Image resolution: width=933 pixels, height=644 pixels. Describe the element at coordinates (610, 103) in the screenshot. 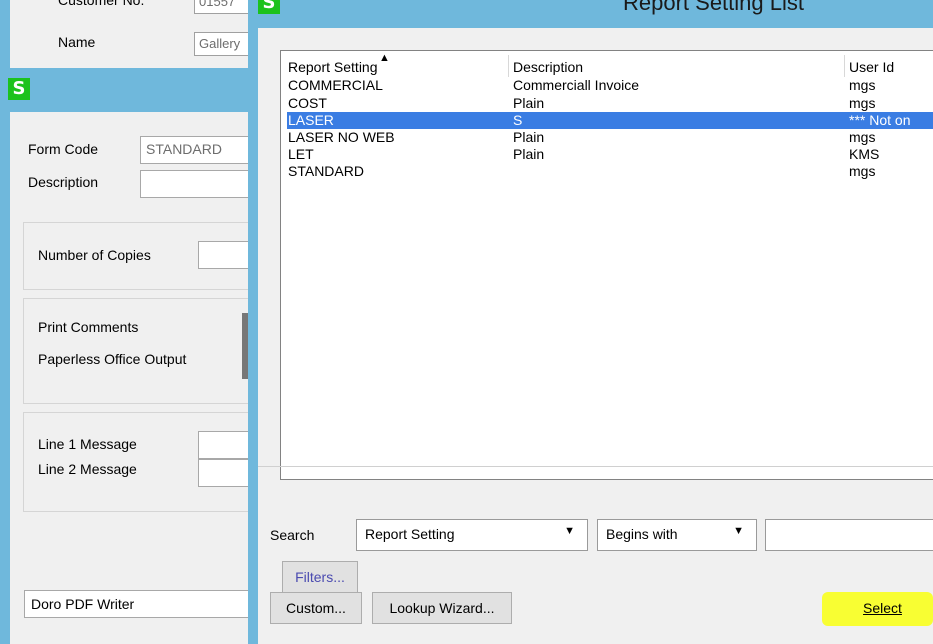

I see `list-row: COST Plain mgs` at that location.